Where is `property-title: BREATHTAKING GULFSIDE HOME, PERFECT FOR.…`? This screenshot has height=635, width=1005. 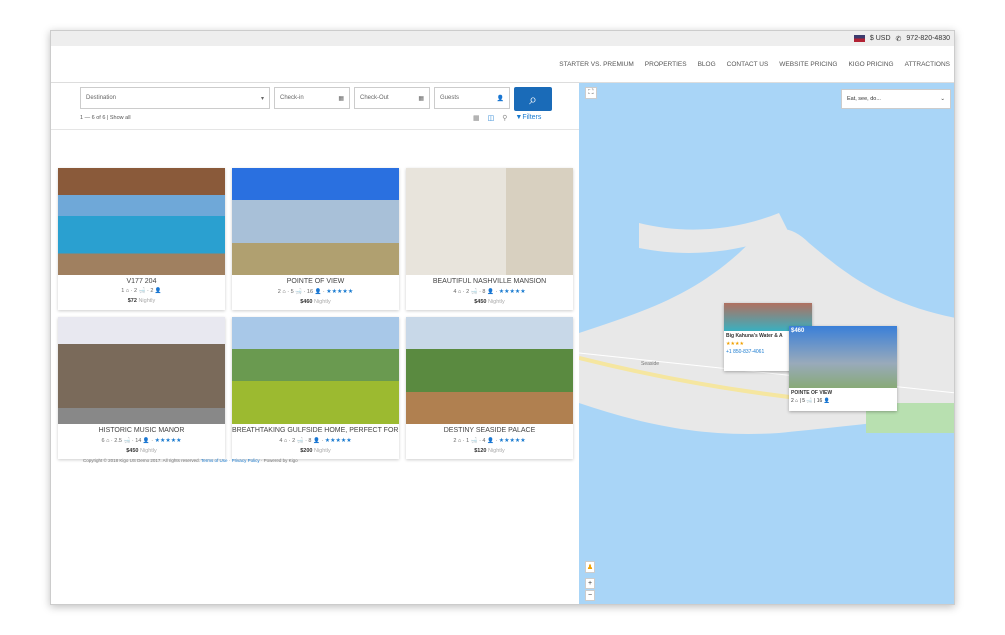
property-title: BREATHTAKING GULFSIDE HOME, PERFECT FOR.… is located at coordinates (315, 430).